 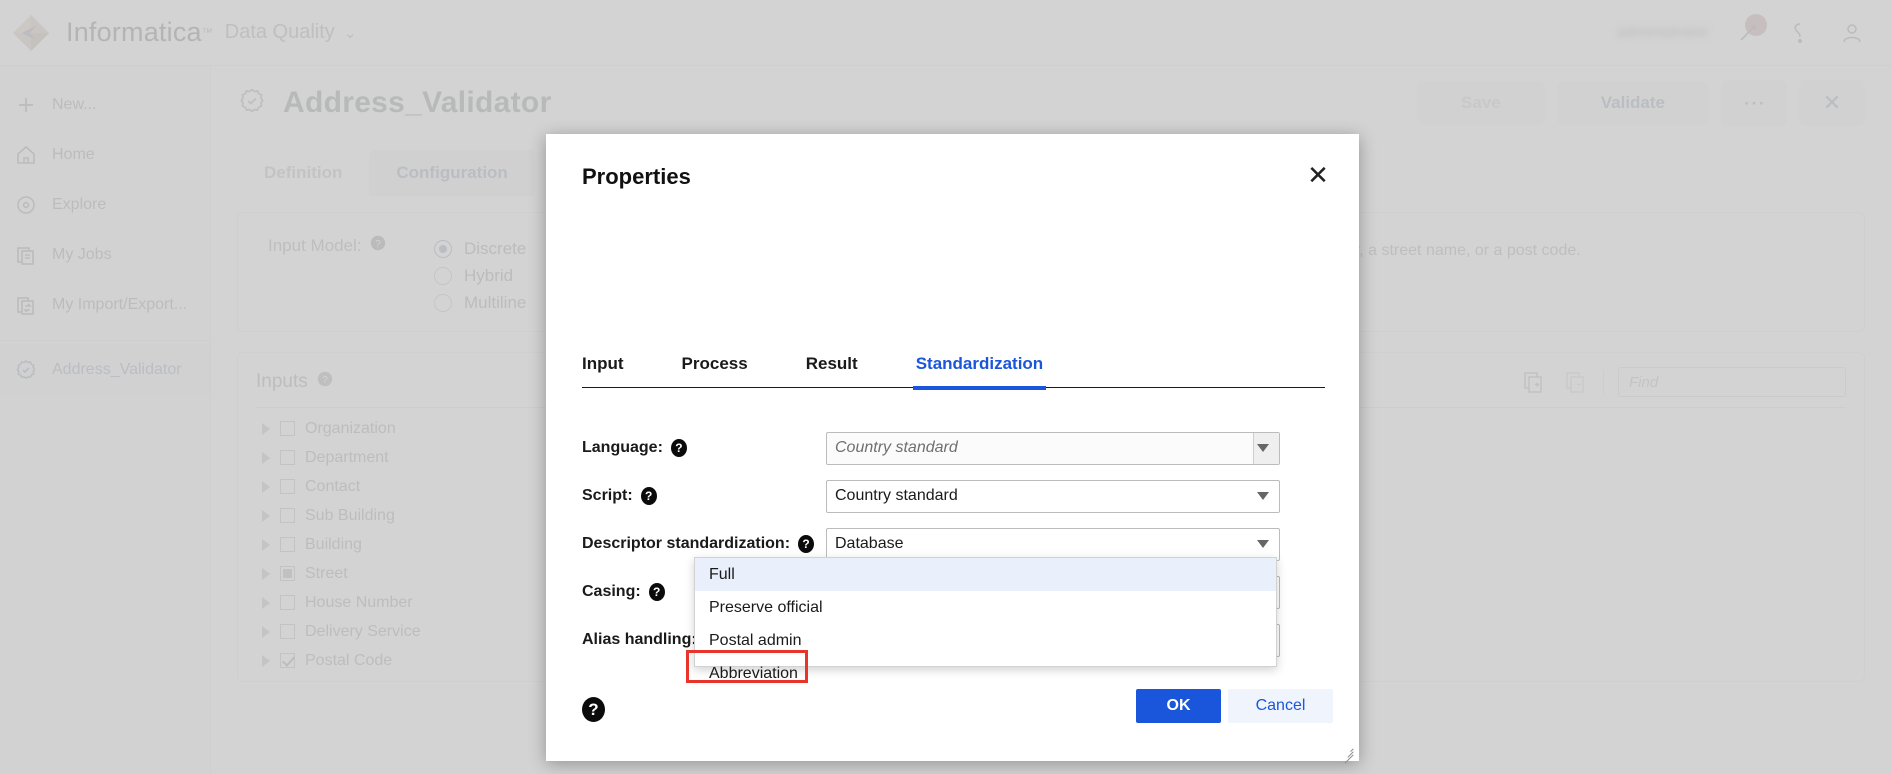 What do you see at coordinates (1346, 753) in the screenshot?
I see `resize-handle` at bounding box center [1346, 753].